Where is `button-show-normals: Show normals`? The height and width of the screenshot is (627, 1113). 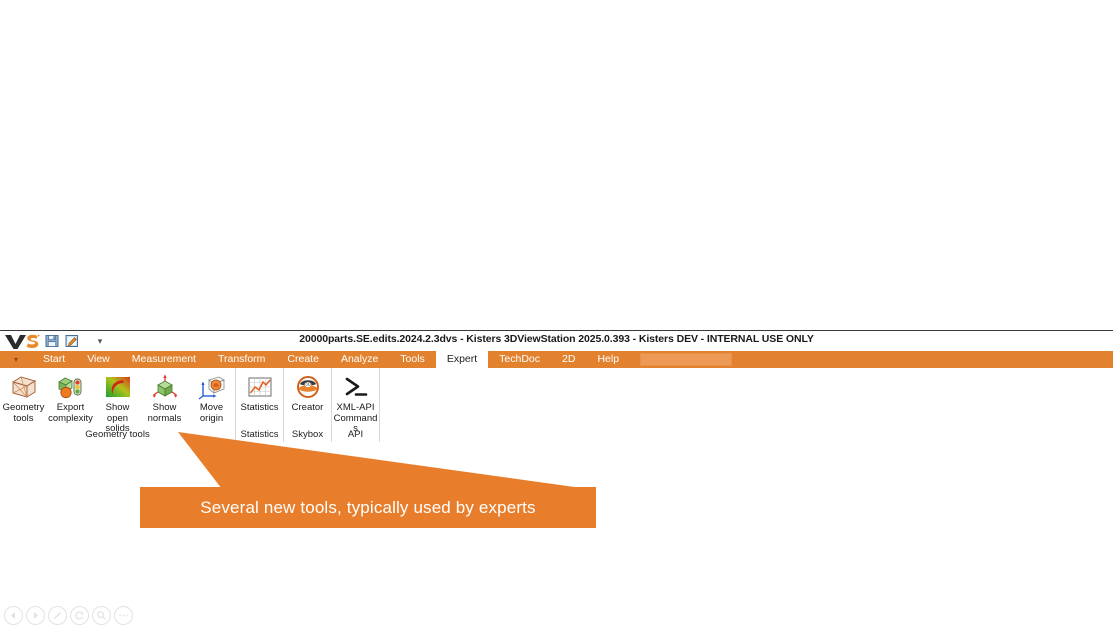 button-show-normals: Show normals is located at coordinates (164, 396).